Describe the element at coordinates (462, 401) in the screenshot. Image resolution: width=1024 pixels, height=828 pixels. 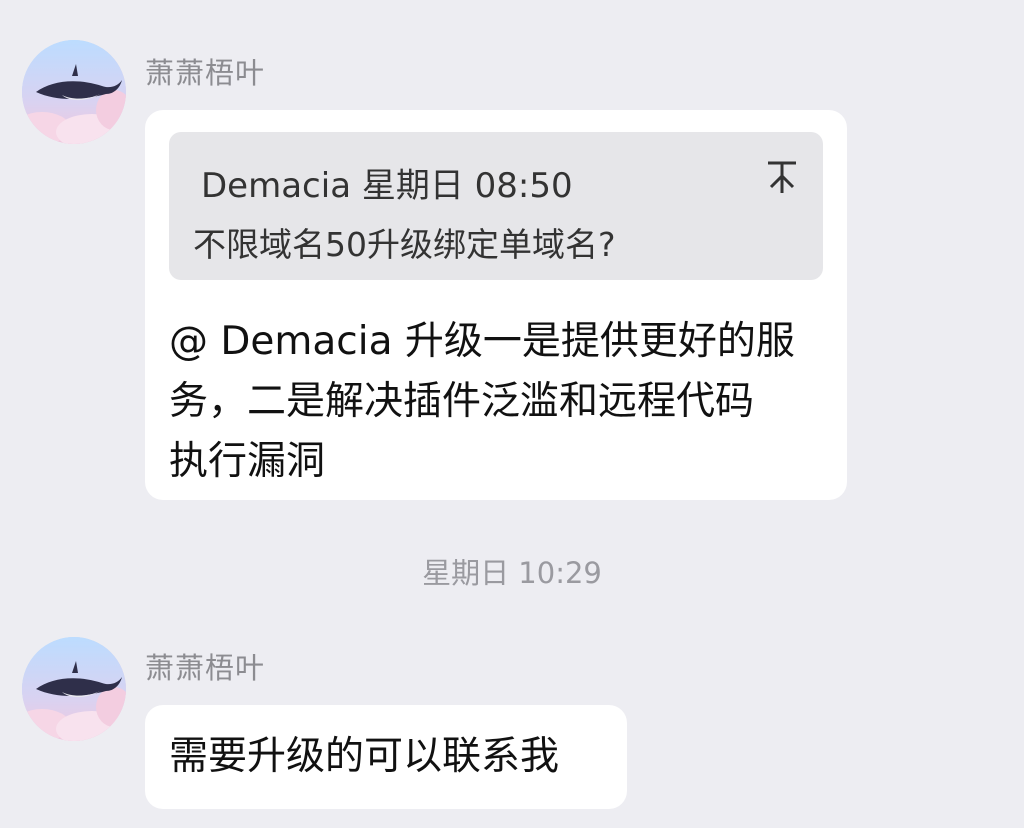
I see `message-line: 务，二是解决插件泛滥和远程代码` at that location.